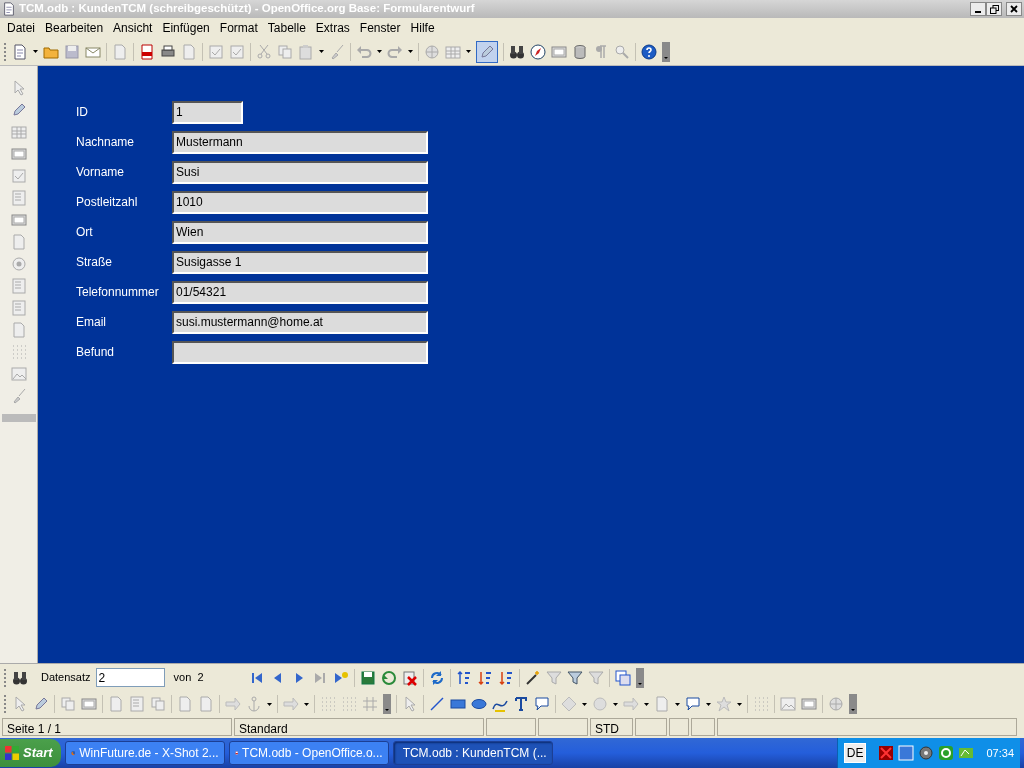 Image resolution: width=1024 pixels, height=768 pixels. I want to click on group-icon, so click(89, 704).